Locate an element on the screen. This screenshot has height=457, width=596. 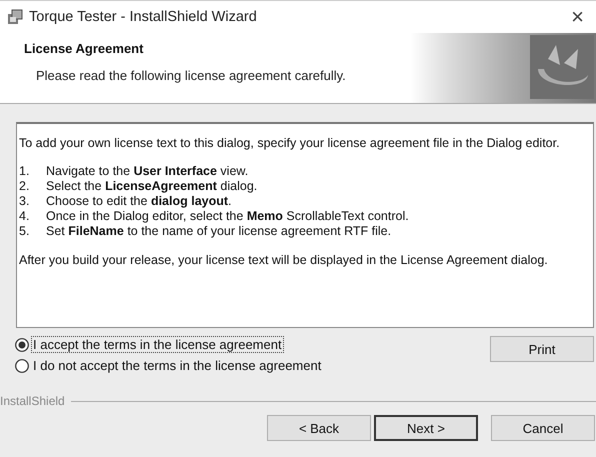
wizard-button: < Back is located at coordinates (319, 428).